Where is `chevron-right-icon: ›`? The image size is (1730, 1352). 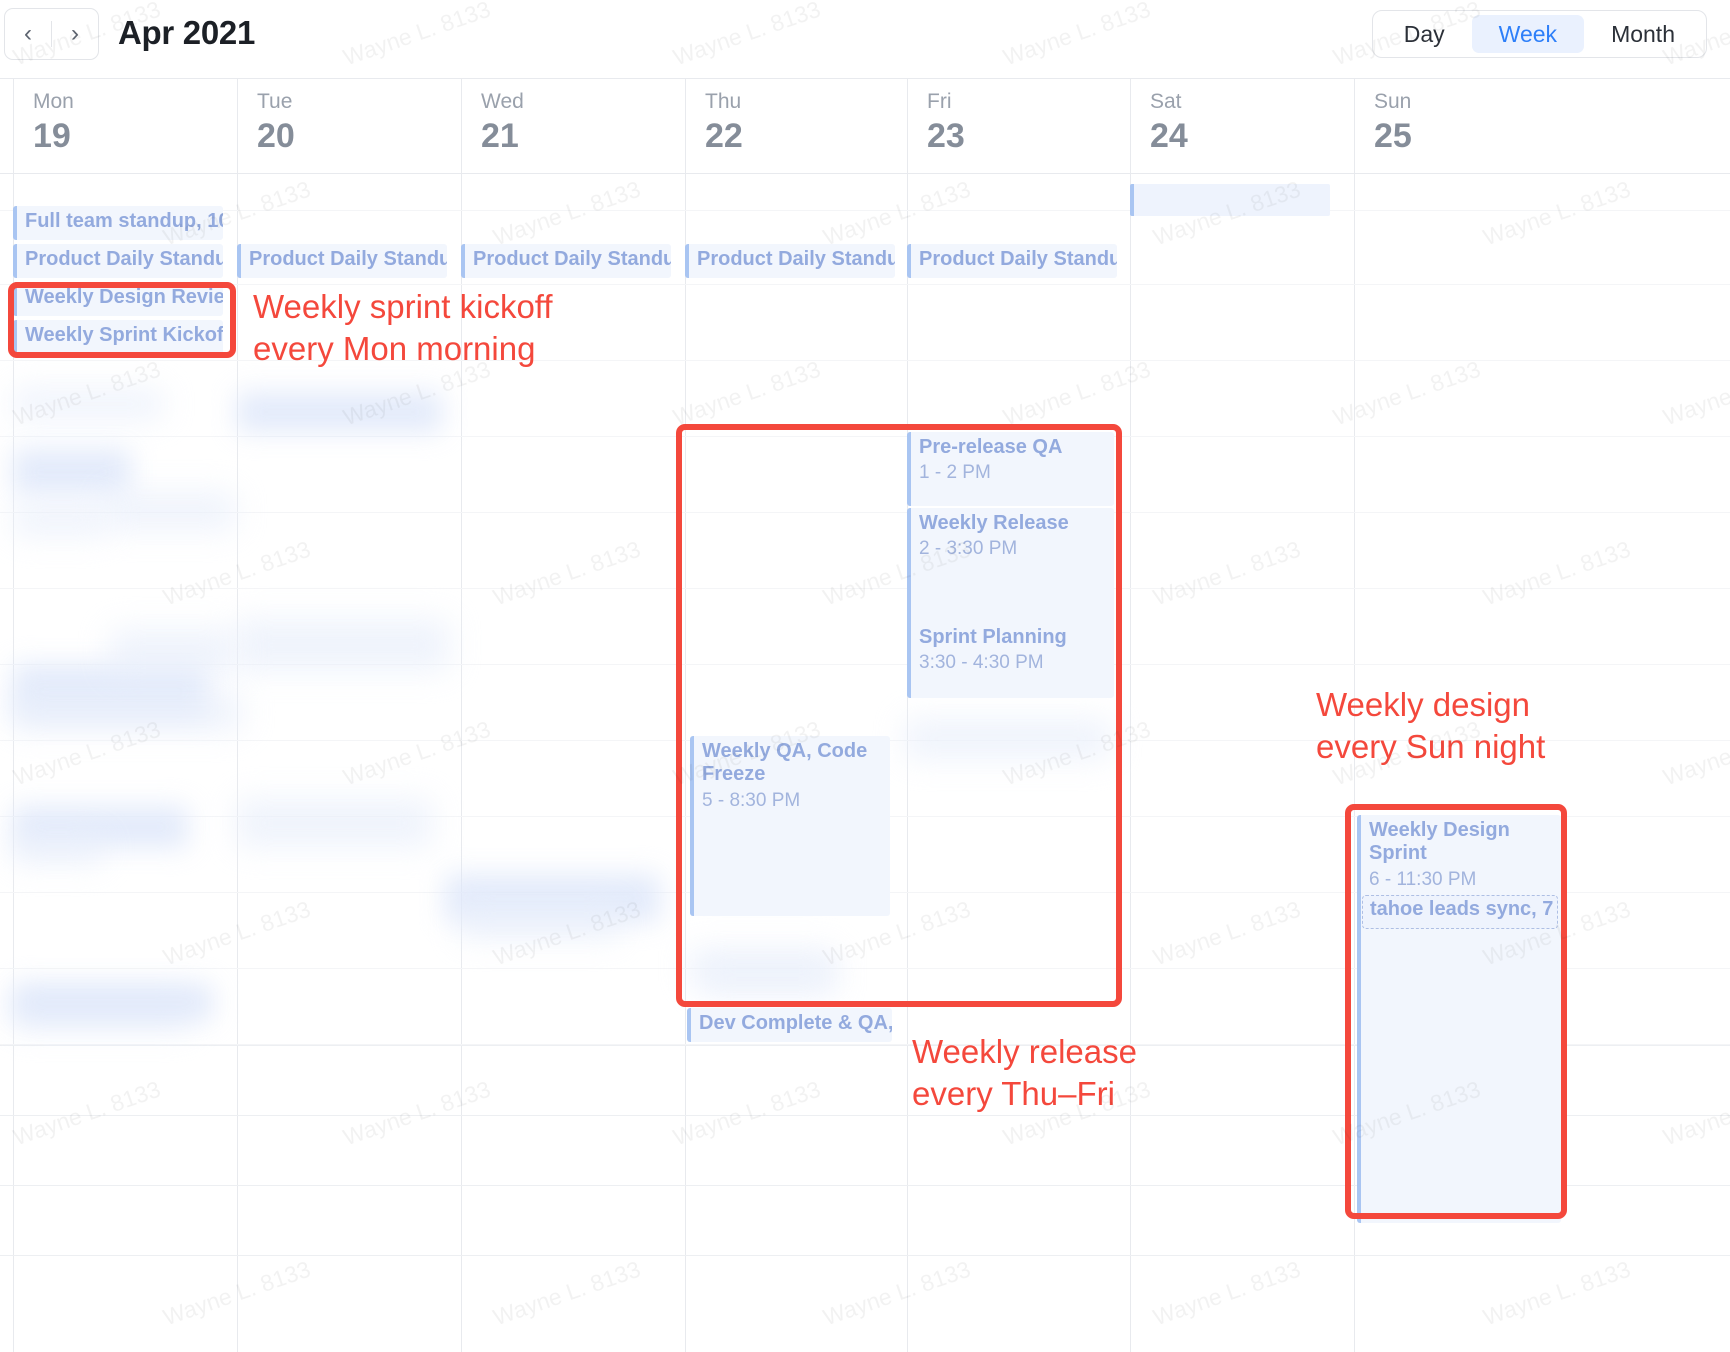
chevron-right-icon: › is located at coordinates (75, 34).